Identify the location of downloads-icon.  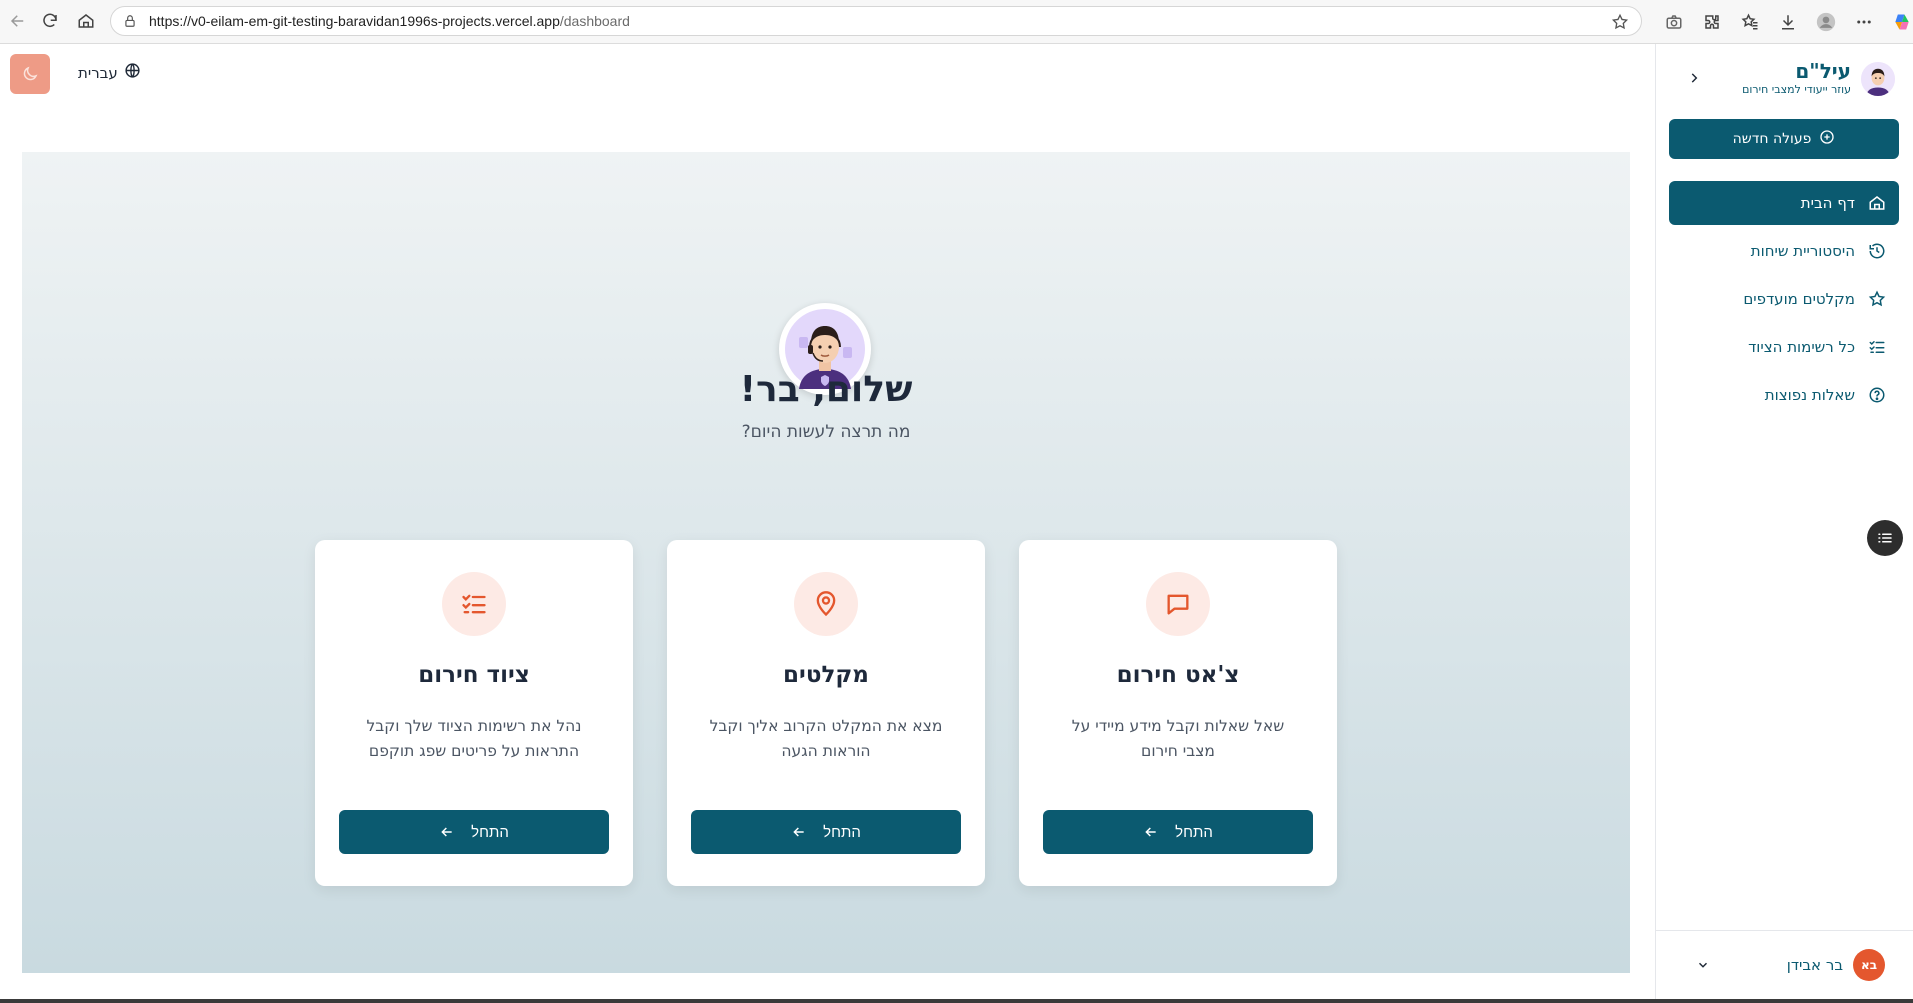
(1788, 22).